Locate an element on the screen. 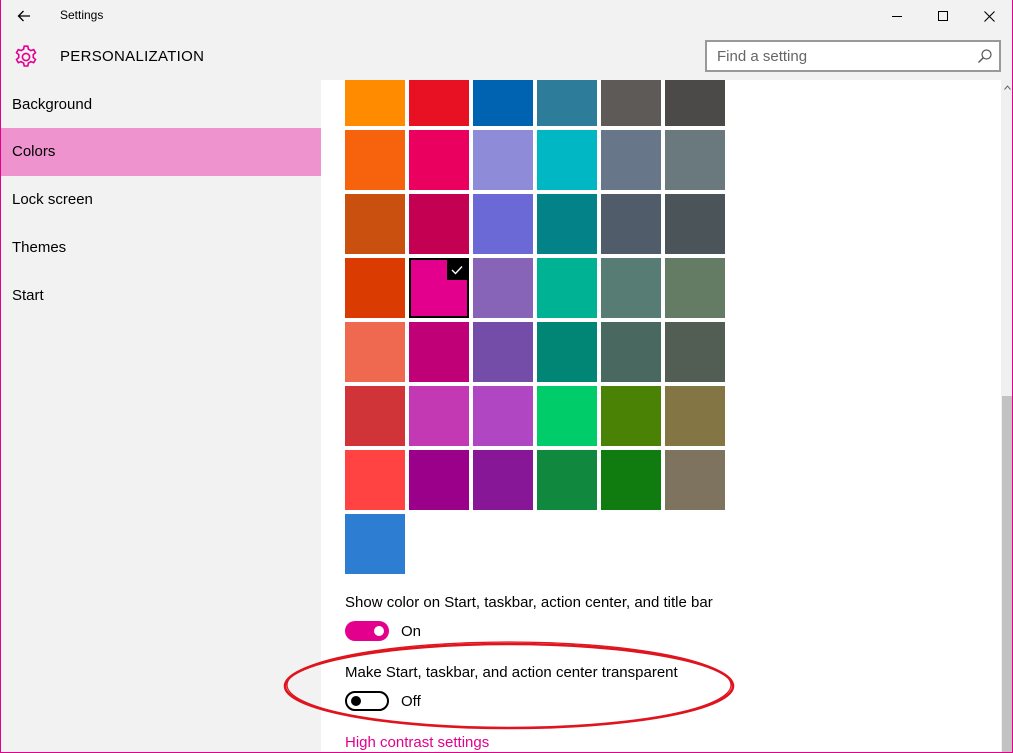 This screenshot has height=753, width=1013. close-button is located at coordinates (989, 16).